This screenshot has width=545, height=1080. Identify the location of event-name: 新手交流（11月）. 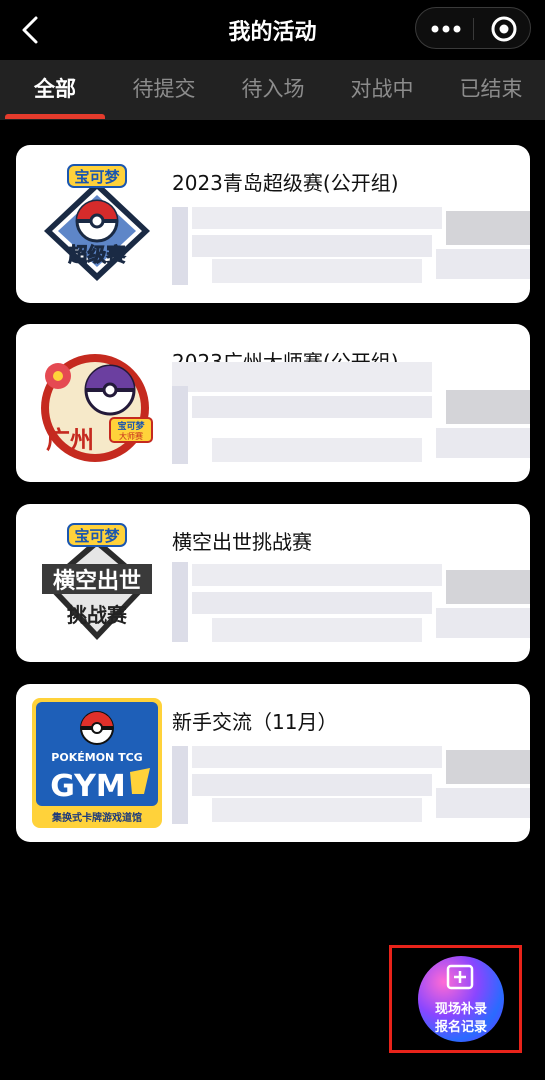
(255, 722).